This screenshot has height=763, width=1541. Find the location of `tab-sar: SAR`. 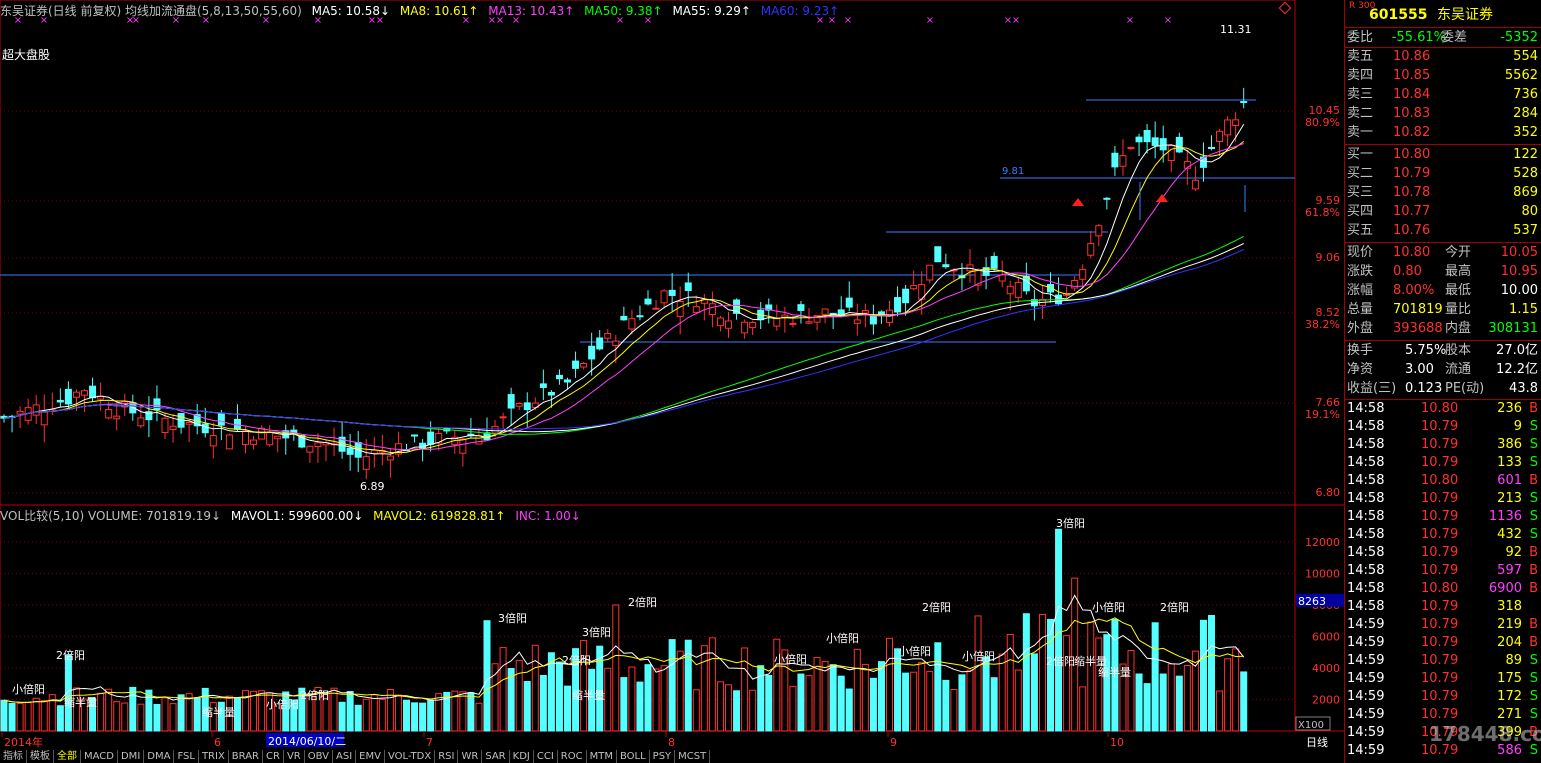

tab-sar: SAR is located at coordinates (496, 756).